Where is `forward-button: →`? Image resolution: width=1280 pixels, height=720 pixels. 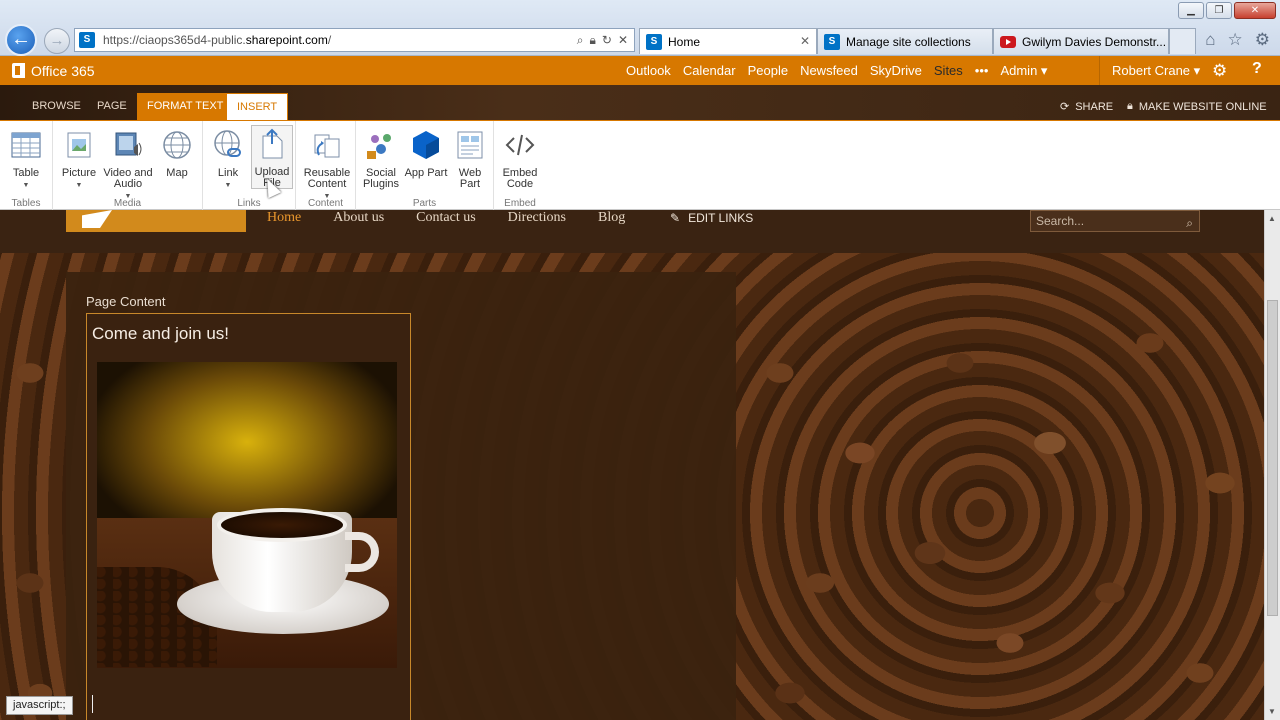 forward-button: → is located at coordinates (57, 41).